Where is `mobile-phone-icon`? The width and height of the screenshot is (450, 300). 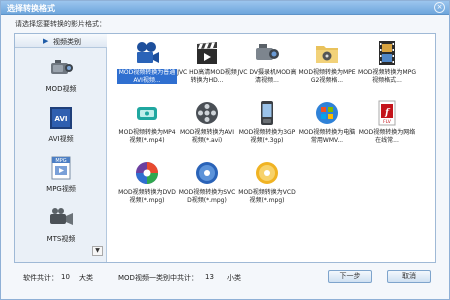 mobile-phone-icon is located at coordinates (267, 113).